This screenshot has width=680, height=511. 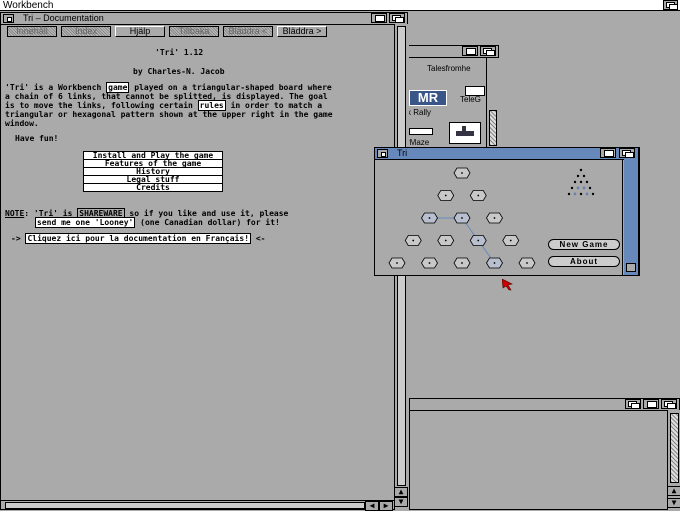 I want to click on screen-depth-gadget, so click(x=670, y=5).